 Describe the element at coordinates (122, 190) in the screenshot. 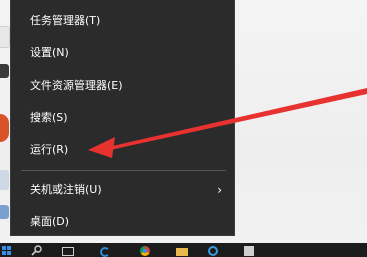

I see `menu-item-shutdown-signout: 关机或注销(U) ›` at that location.